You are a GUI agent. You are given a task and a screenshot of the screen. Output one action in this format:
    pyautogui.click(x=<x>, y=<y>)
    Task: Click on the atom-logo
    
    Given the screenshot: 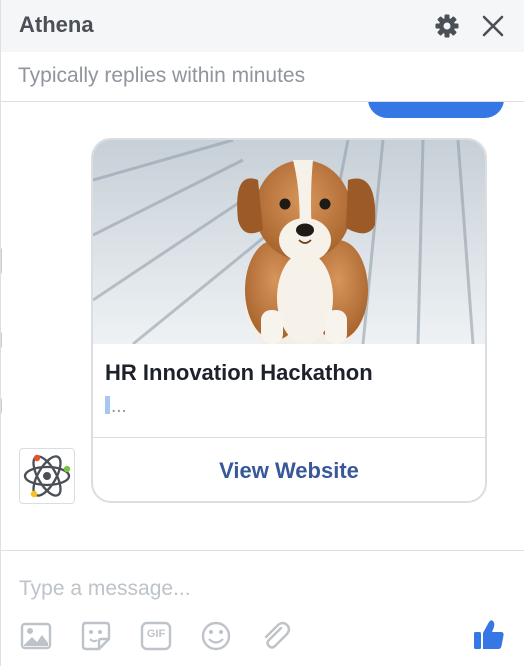 What is the action you would take?
    pyautogui.click(x=47, y=476)
    